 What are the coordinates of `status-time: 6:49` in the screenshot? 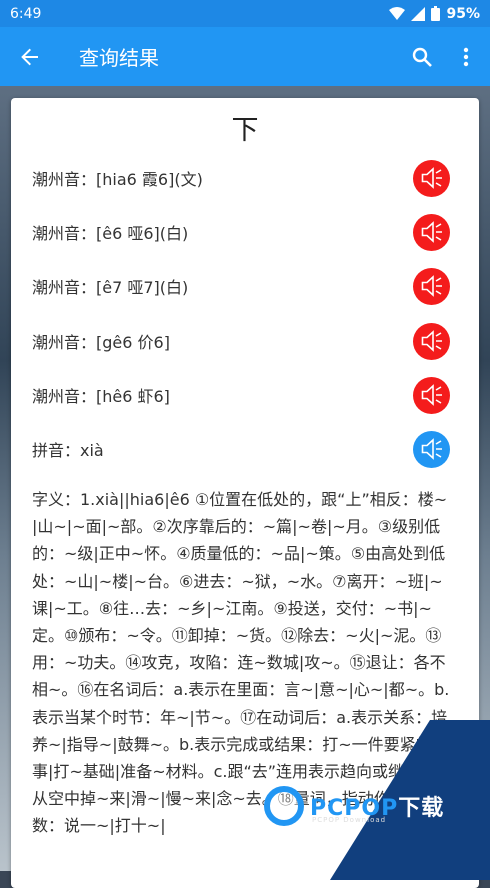 It's located at (26, 13).